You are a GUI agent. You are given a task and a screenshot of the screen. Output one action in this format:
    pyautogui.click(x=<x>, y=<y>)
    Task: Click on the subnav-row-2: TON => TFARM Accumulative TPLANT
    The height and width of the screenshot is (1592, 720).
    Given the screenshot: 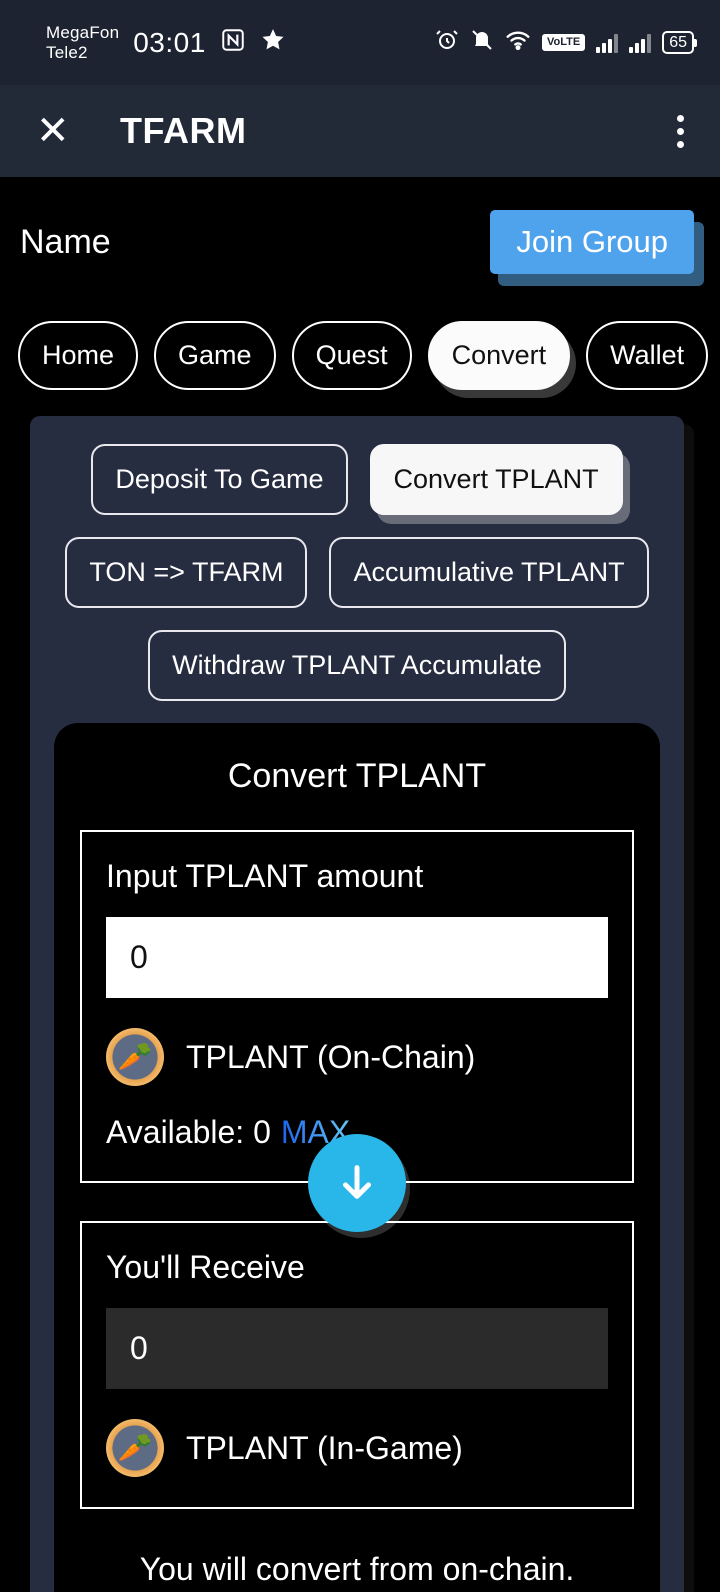 What is the action you would take?
    pyautogui.click(x=357, y=572)
    